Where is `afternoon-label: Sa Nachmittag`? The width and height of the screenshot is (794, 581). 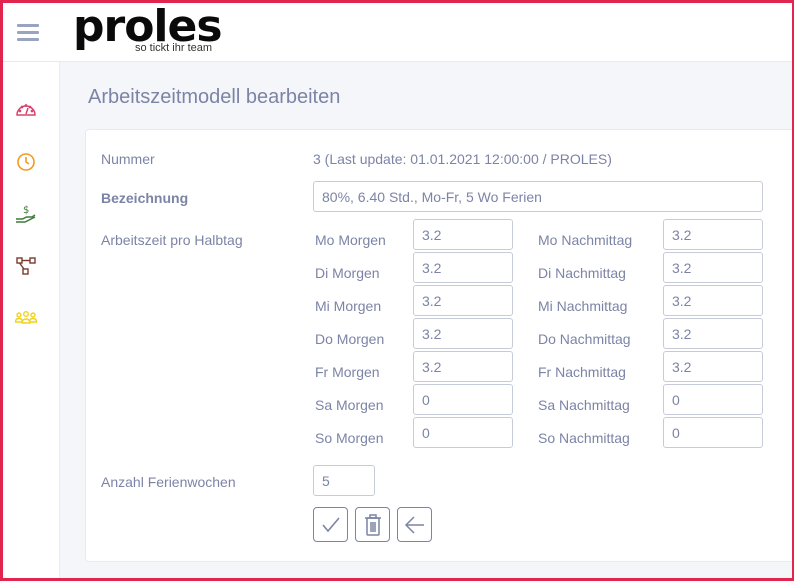
afternoon-label: Sa Nachmittag is located at coordinates (584, 405).